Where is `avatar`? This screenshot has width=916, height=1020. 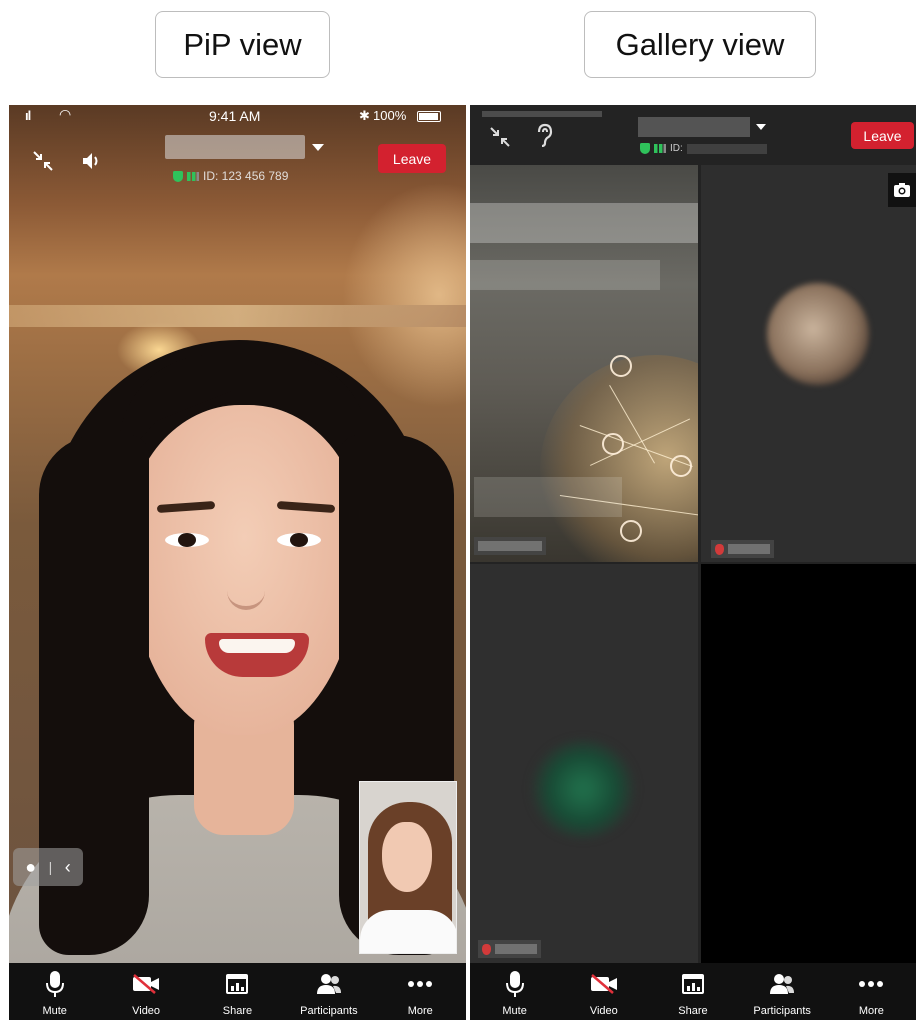
avatar is located at coordinates (818, 334).